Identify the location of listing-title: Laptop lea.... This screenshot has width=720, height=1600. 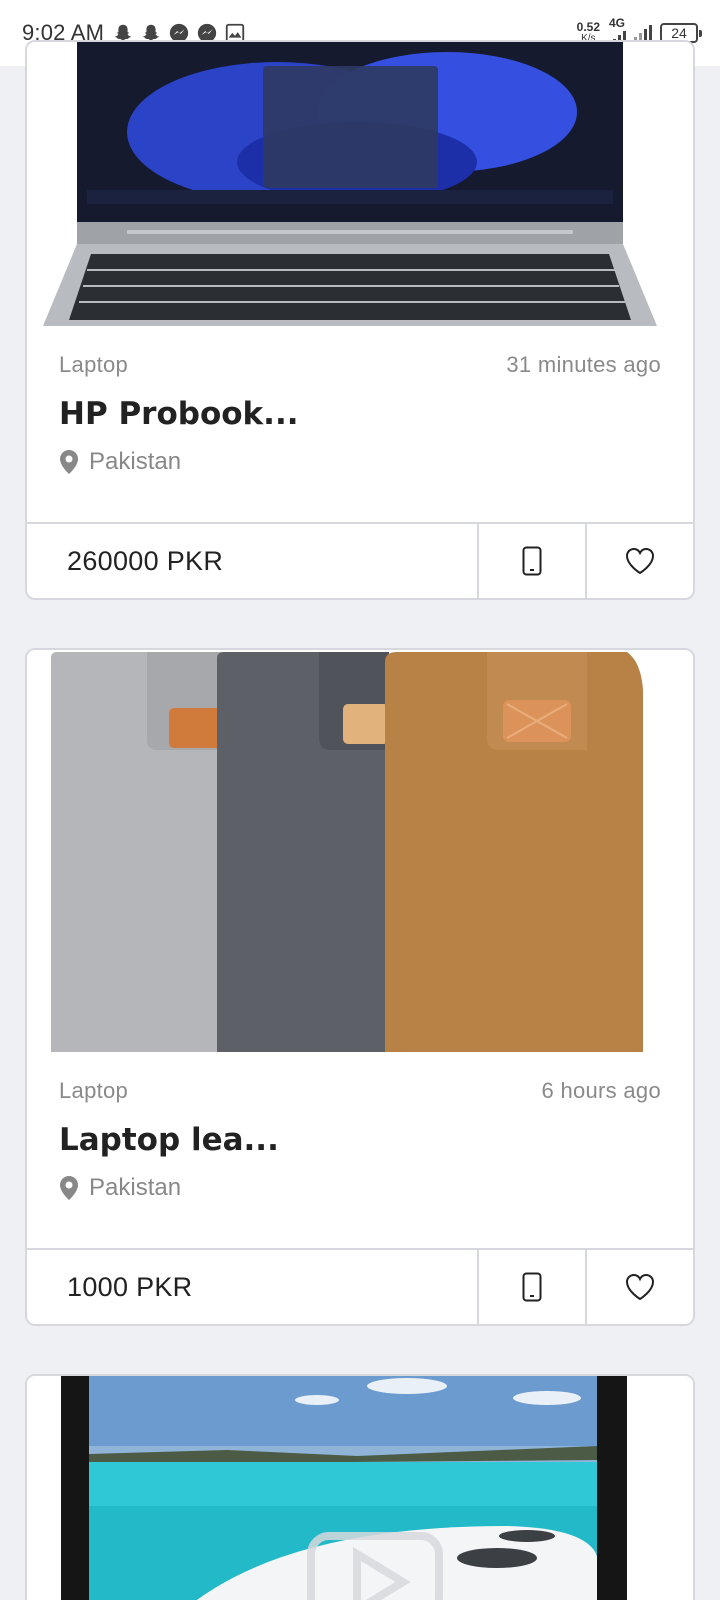
(360, 1140).